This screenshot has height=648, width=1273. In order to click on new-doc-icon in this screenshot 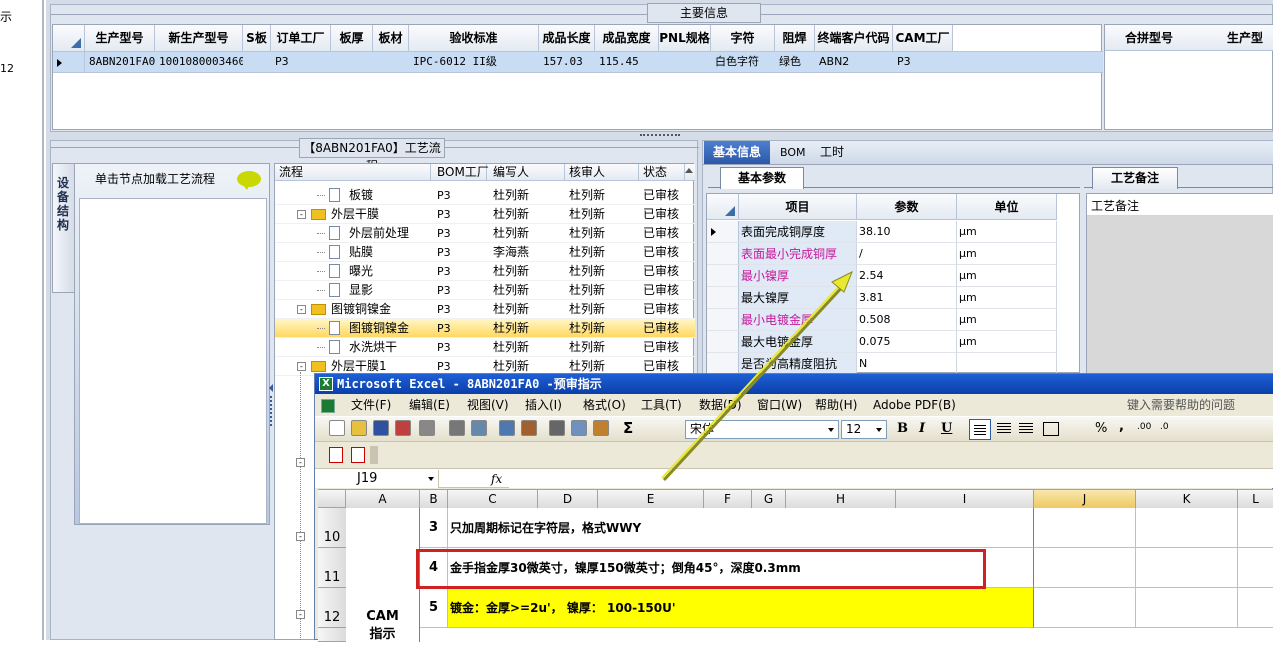, I will do `click(337, 428)`.